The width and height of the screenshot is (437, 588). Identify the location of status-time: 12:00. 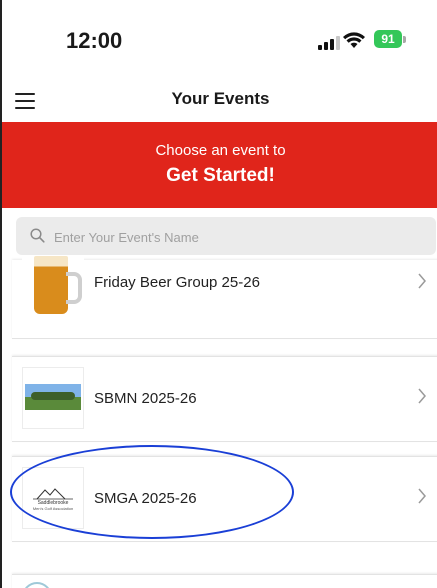
(94, 40).